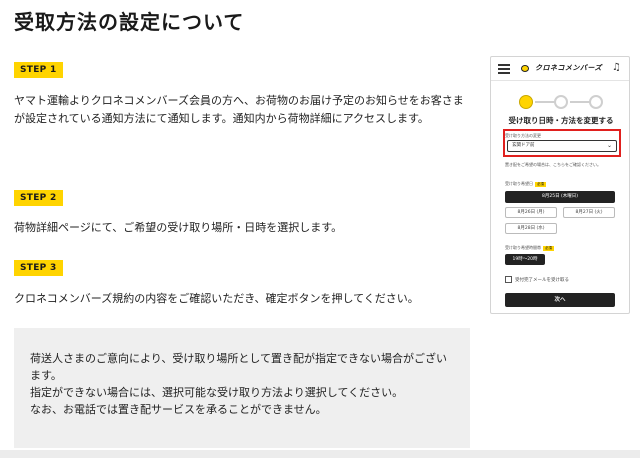 Image resolution: width=640 pixels, height=458 pixels. Describe the element at coordinates (178, 227) in the screenshot. I see `step-2-text: 荷物詳細ページにて、ご希望の受け取り場所・日時を選択します。` at that location.